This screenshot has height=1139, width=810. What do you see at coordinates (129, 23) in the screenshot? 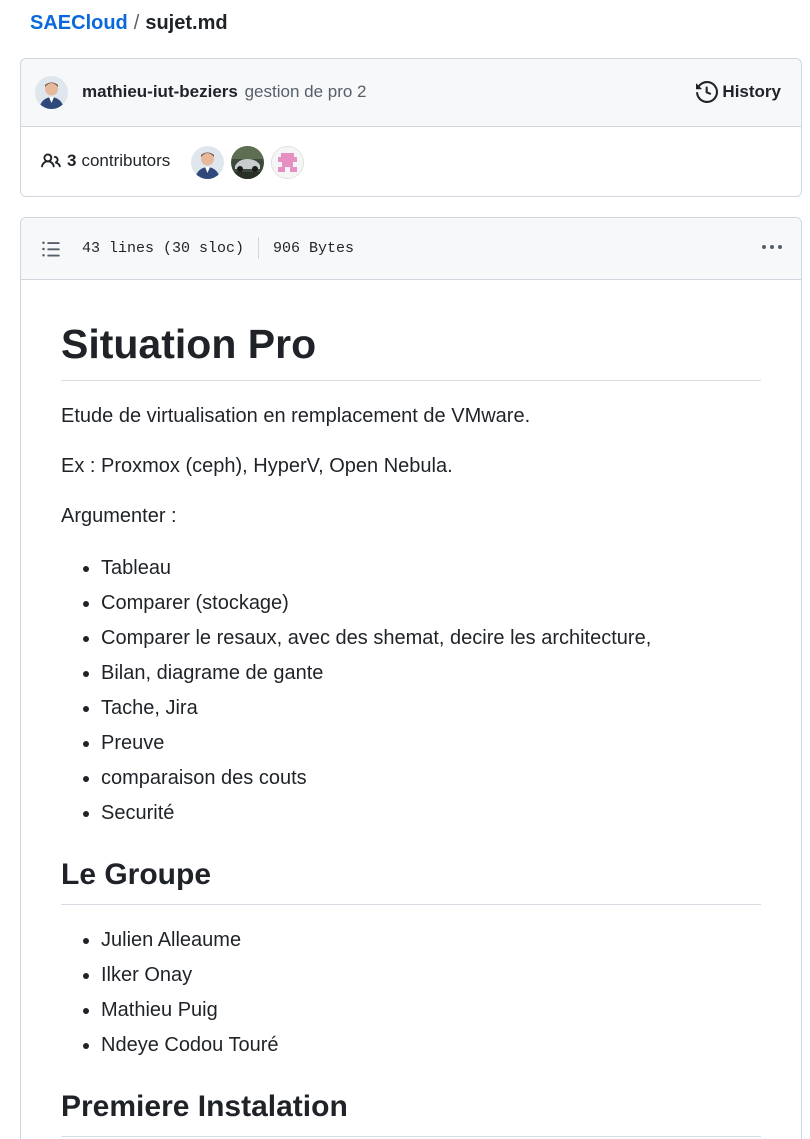
I see `breadcrumb: SAECloud / sujet.md` at bounding box center [129, 23].